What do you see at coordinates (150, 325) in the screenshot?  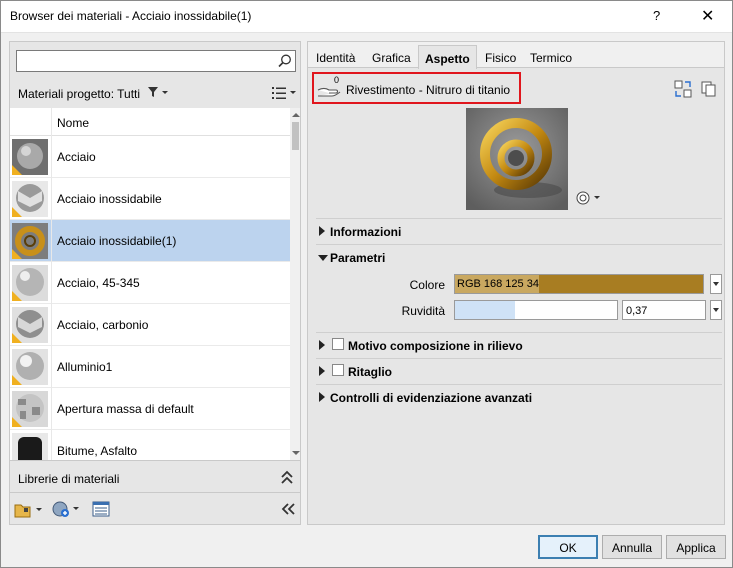 I see `material-row-acciaio-carbonio: Acciaio, carbonio` at bounding box center [150, 325].